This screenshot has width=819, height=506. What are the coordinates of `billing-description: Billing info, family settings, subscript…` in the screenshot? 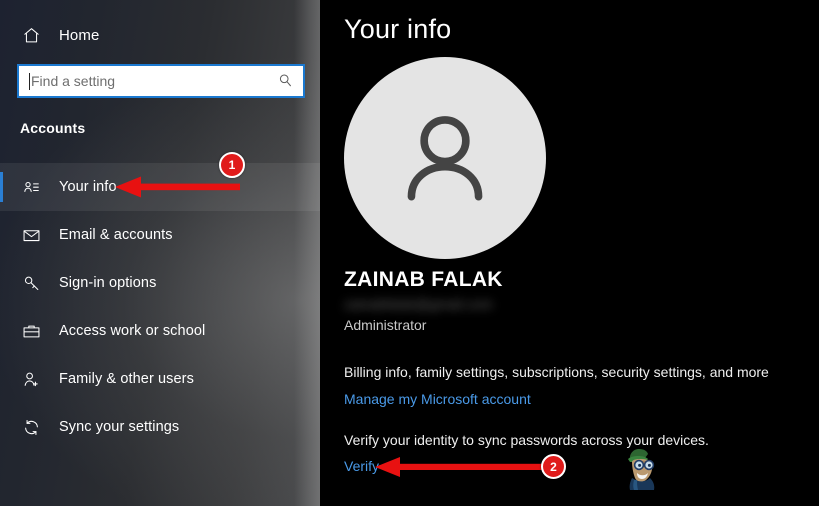 It's located at (556, 372).